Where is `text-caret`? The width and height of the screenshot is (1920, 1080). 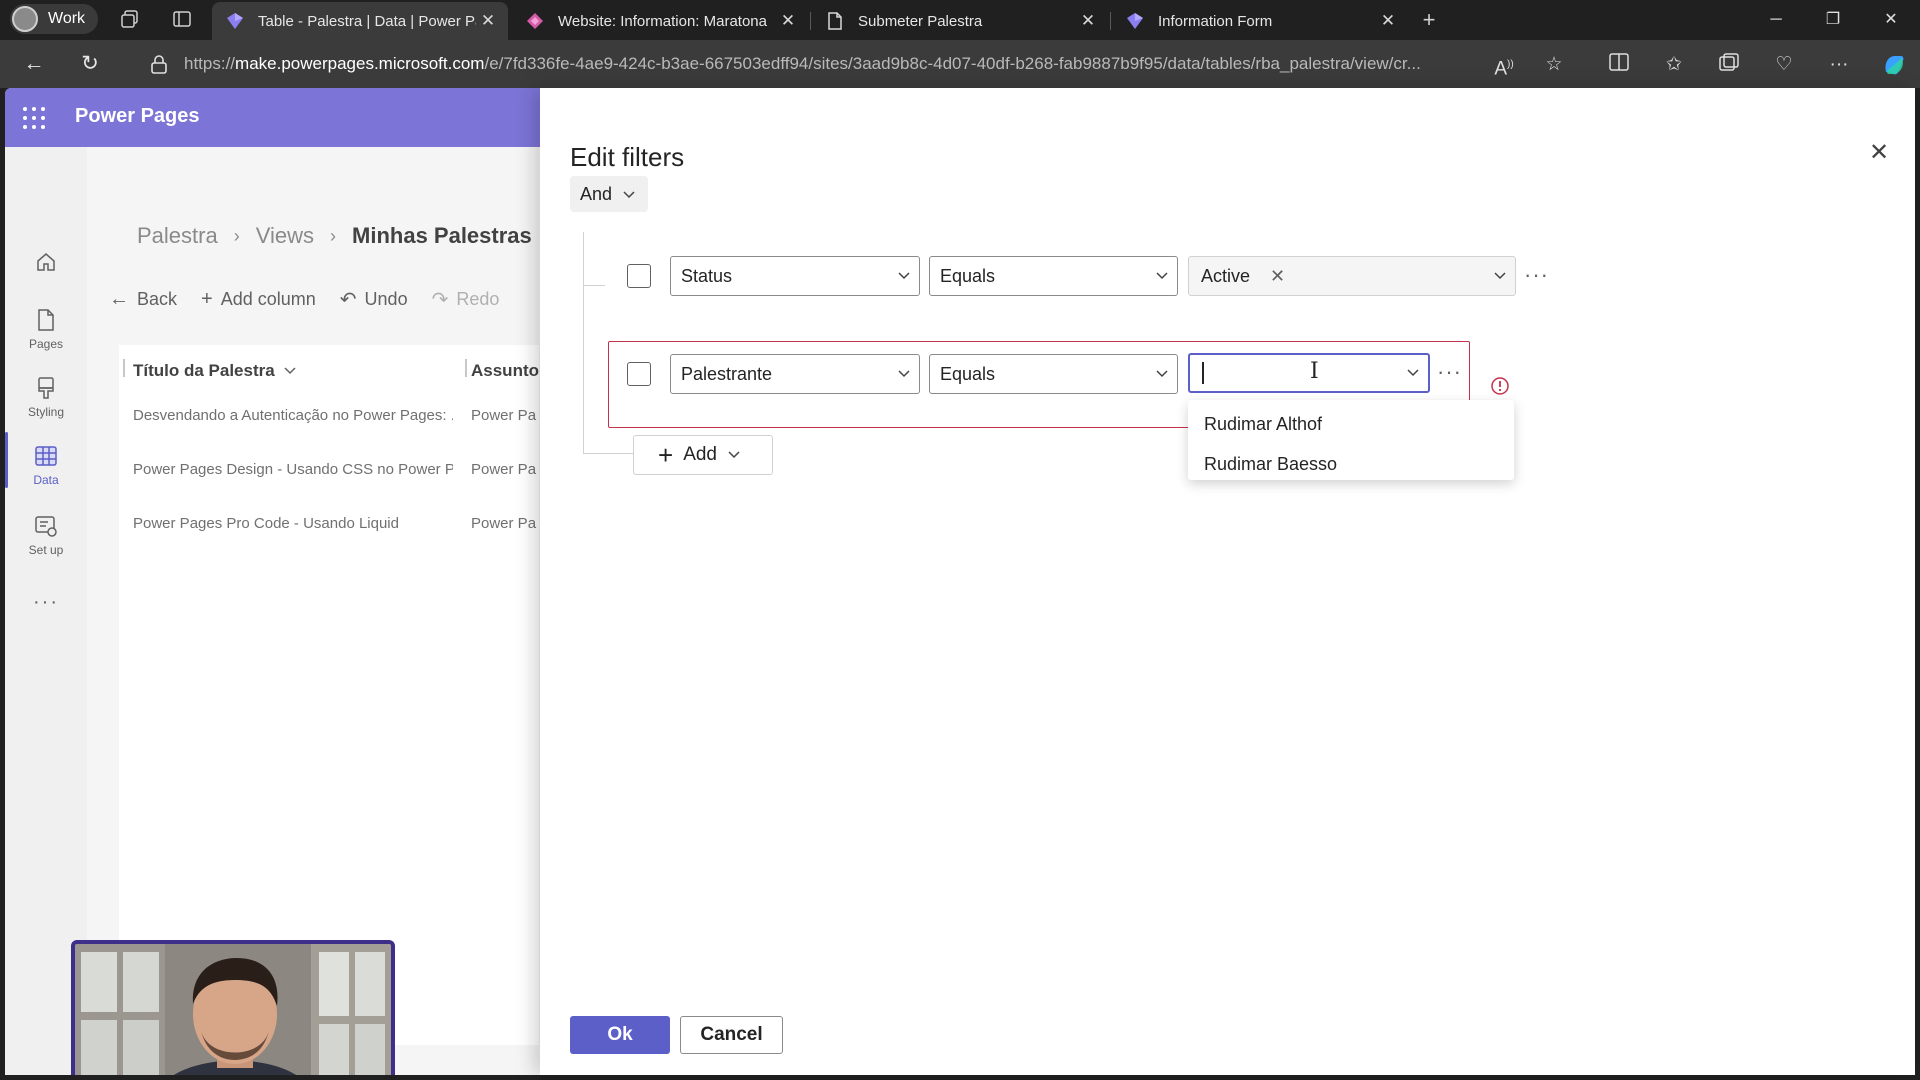 text-caret is located at coordinates (1203, 373).